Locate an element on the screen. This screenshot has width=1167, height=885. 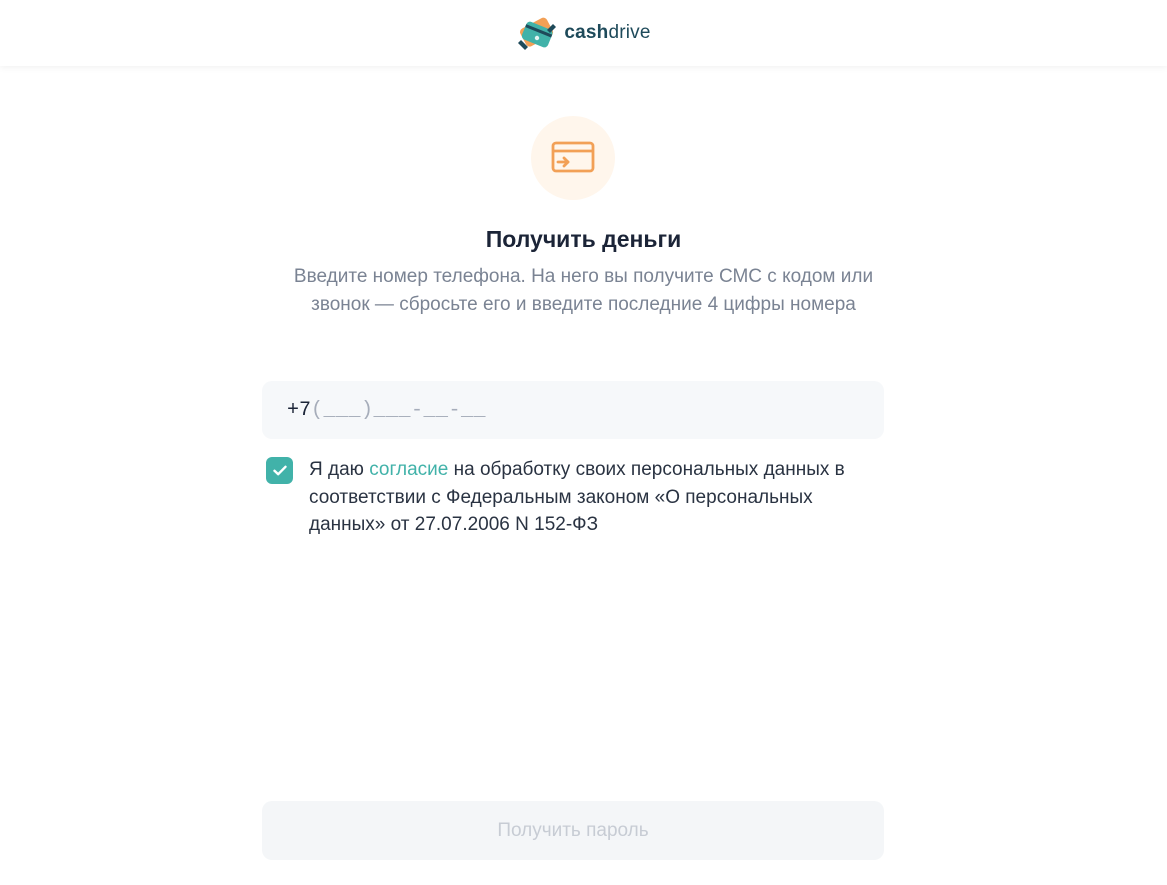
consent-link: согласие is located at coordinates (408, 469).